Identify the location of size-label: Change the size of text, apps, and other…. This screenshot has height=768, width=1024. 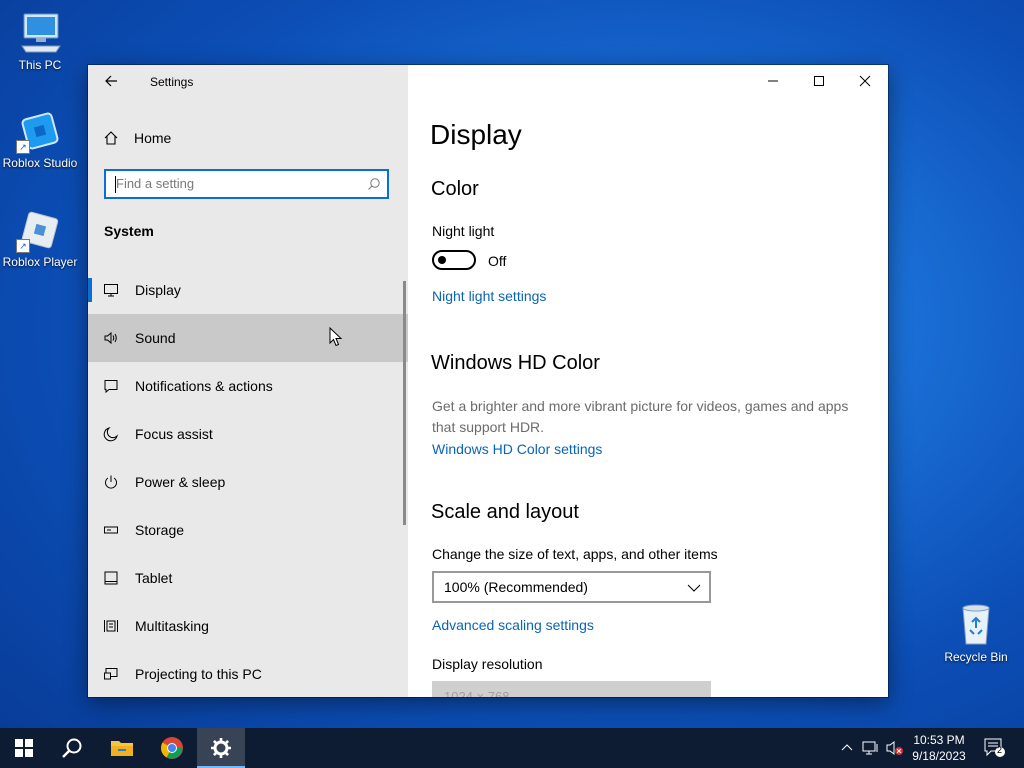
(575, 554).